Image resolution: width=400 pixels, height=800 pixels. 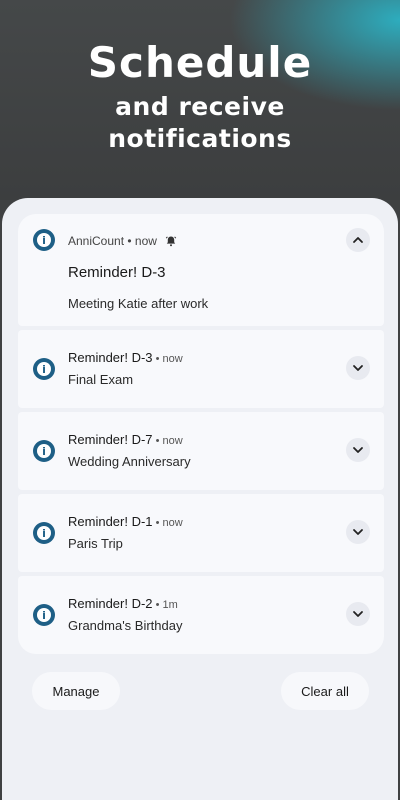 I want to click on notification-card: i Reminder! D-2 • 1m Grandma's Birthday, so click(x=201, y=615).